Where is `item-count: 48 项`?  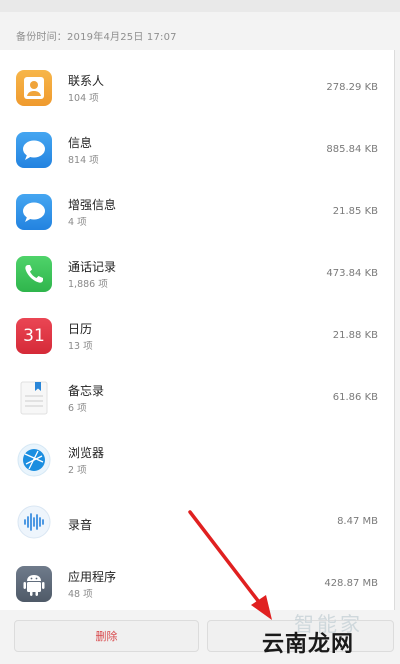 item-count: 48 项 is located at coordinates (80, 594).